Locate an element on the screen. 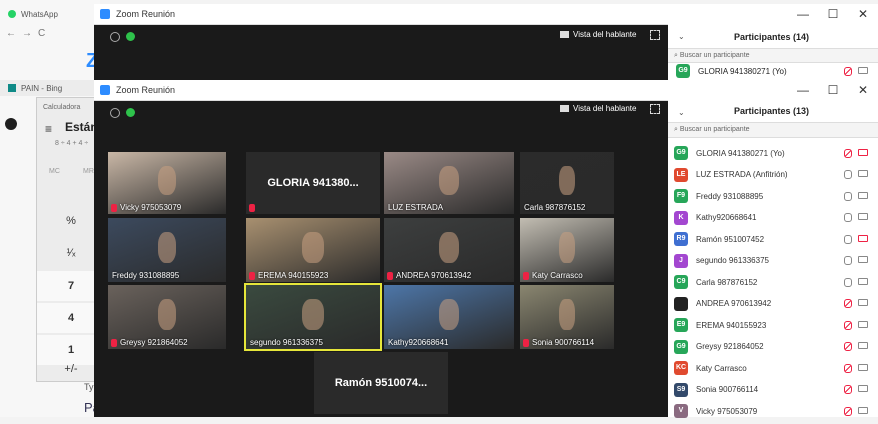 This screenshot has width=878, height=424. memory-recall-button: MR is located at coordinates (88, 171).